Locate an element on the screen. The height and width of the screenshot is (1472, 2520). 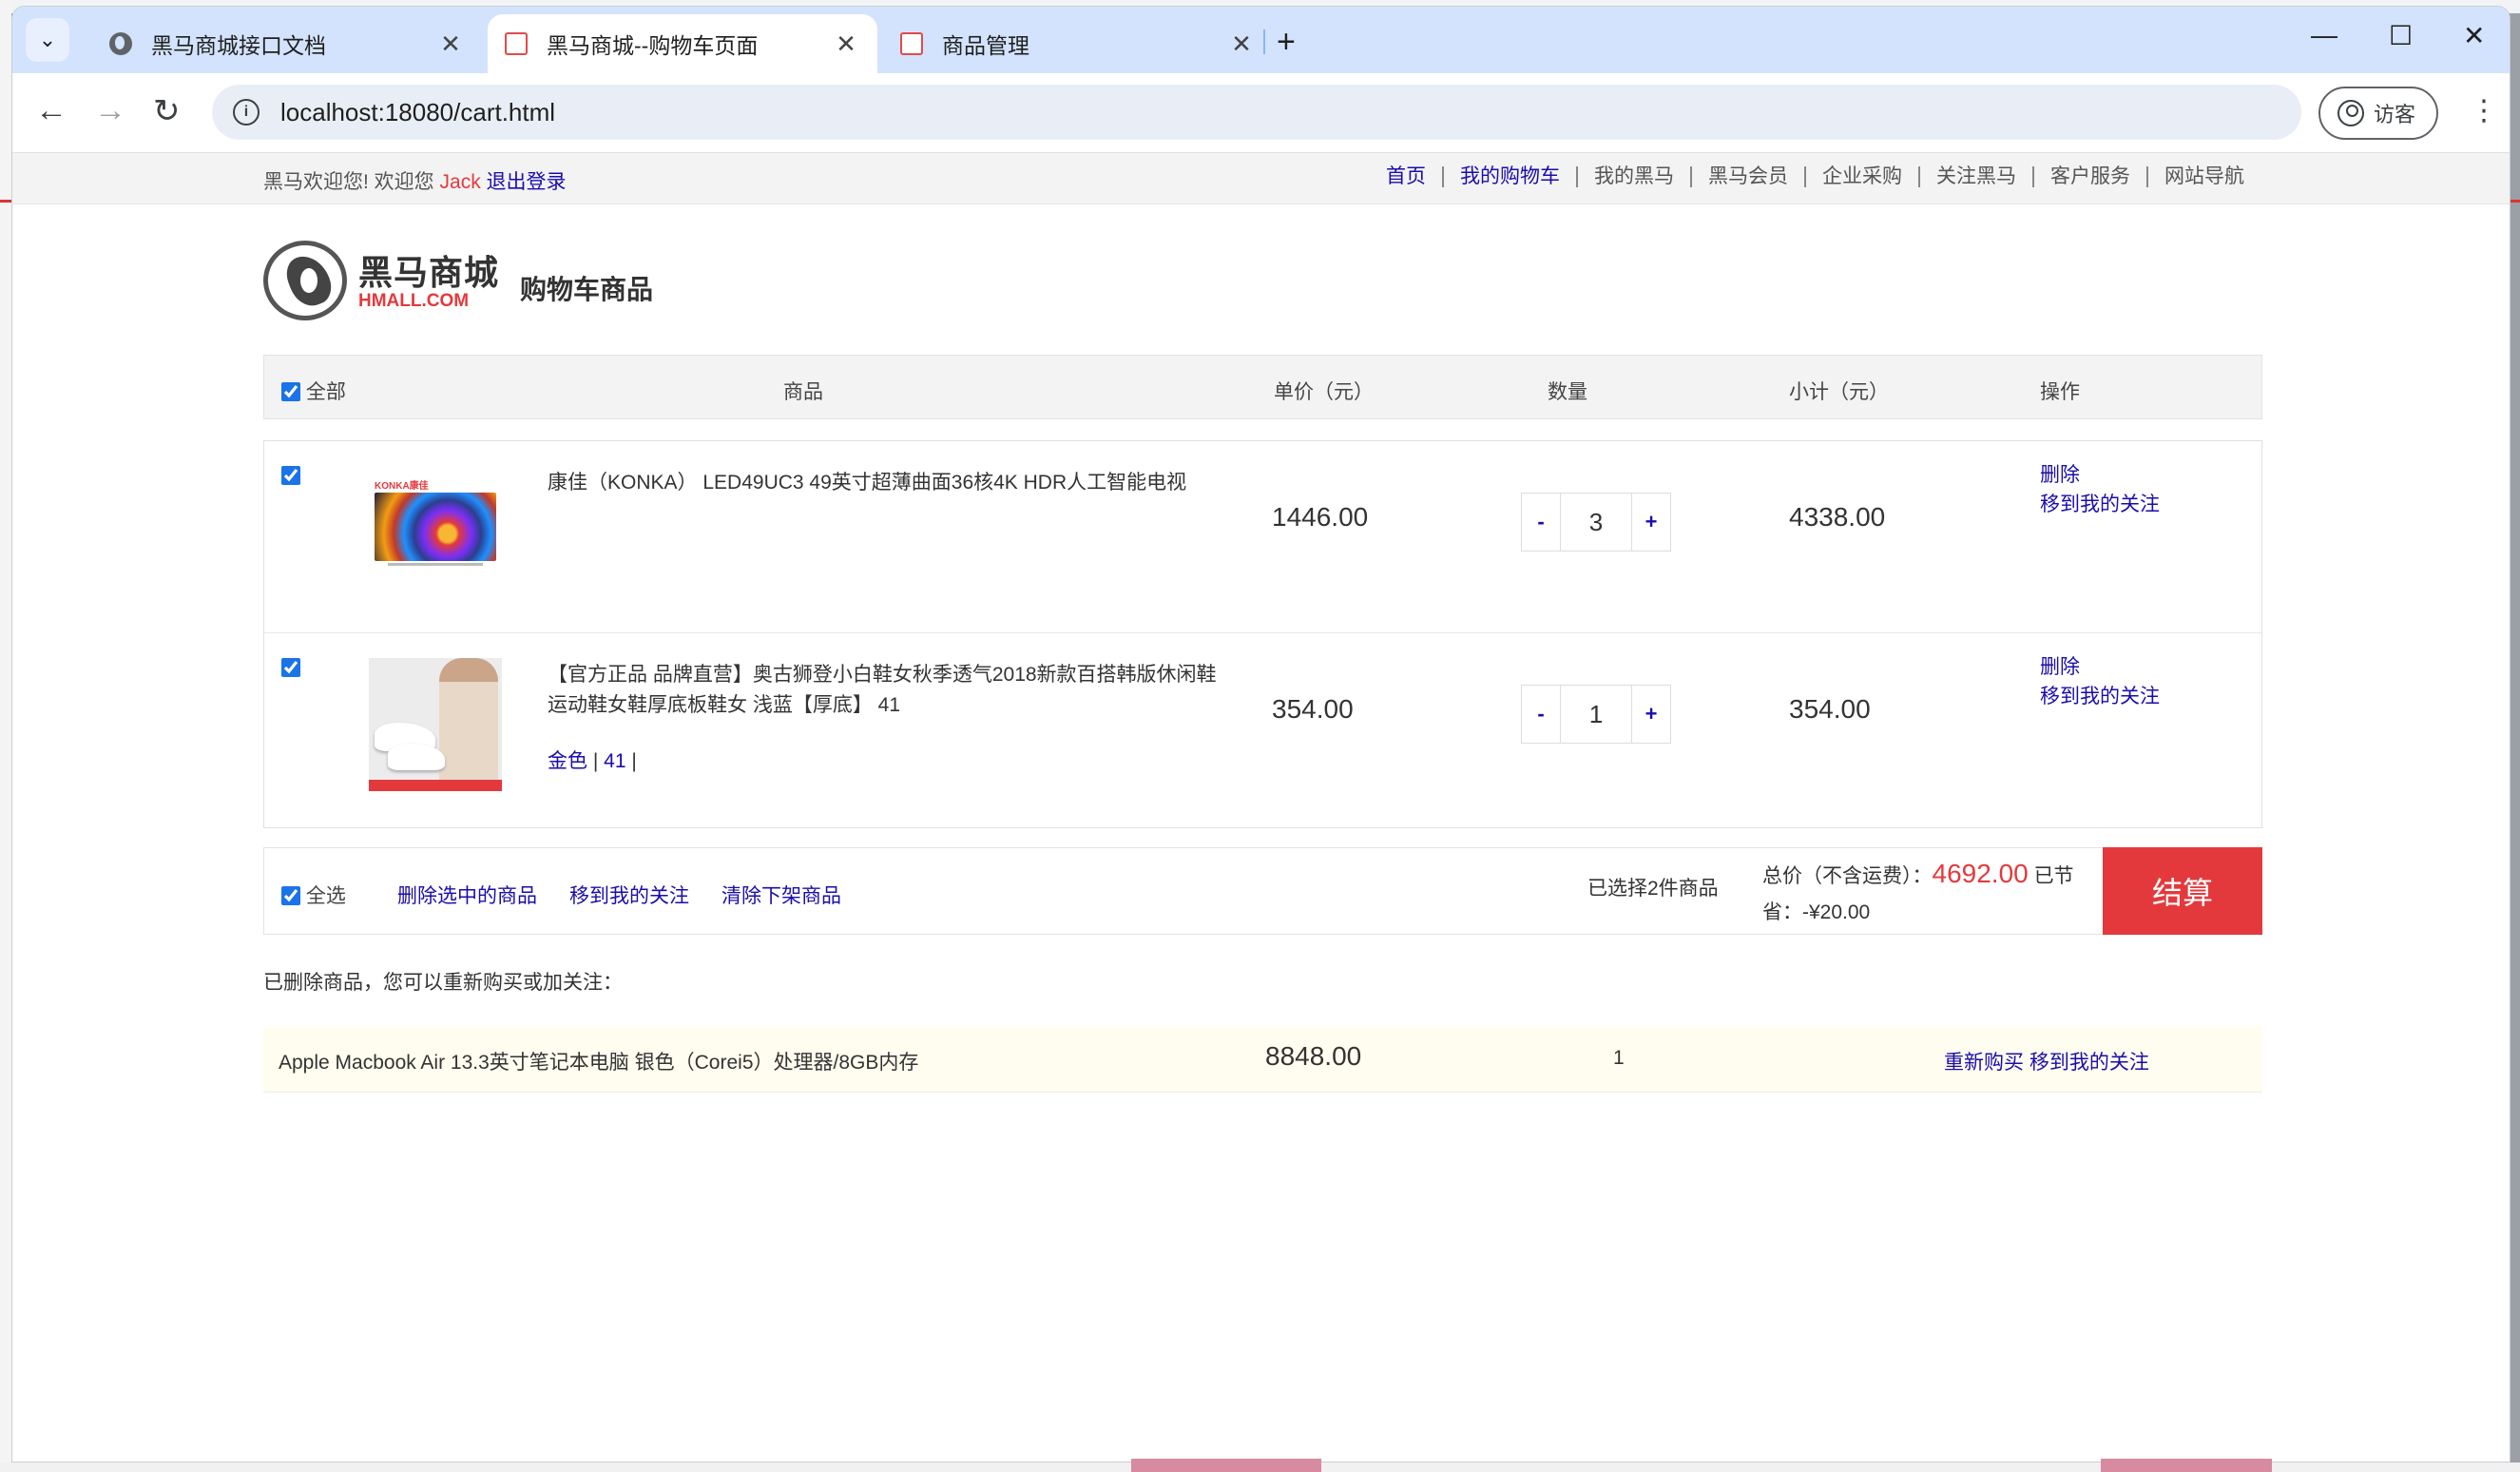
tab-product-management: 商品管理 ✕ is located at coordinates (1078, 43).